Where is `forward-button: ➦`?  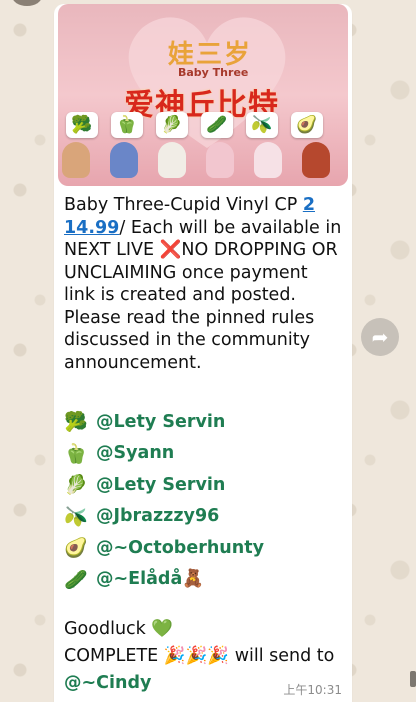
forward-button: ➦ is located at coordinates (380, 337).